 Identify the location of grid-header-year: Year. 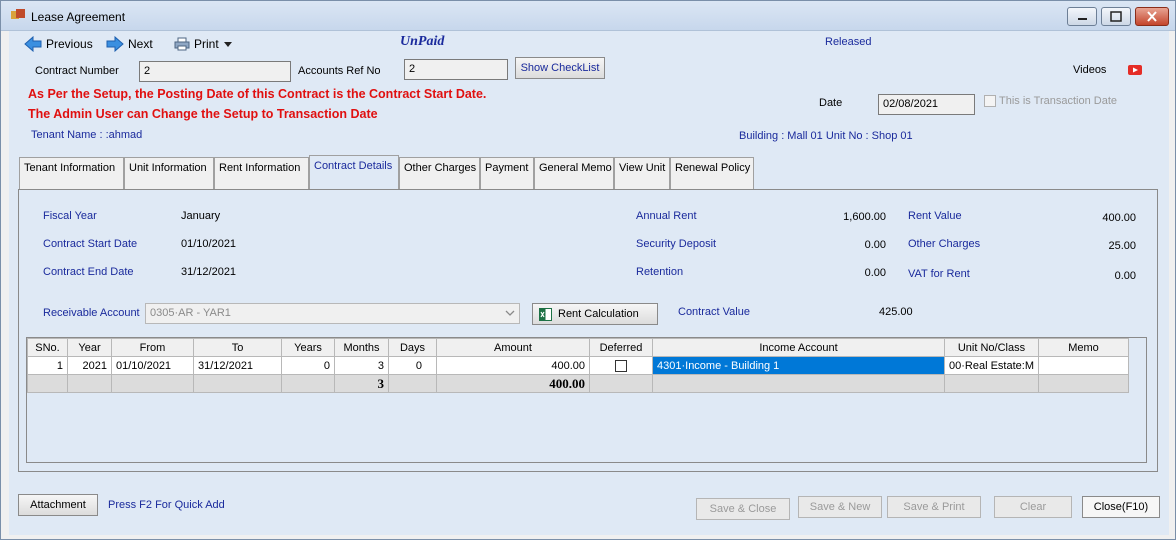
(89, 347).